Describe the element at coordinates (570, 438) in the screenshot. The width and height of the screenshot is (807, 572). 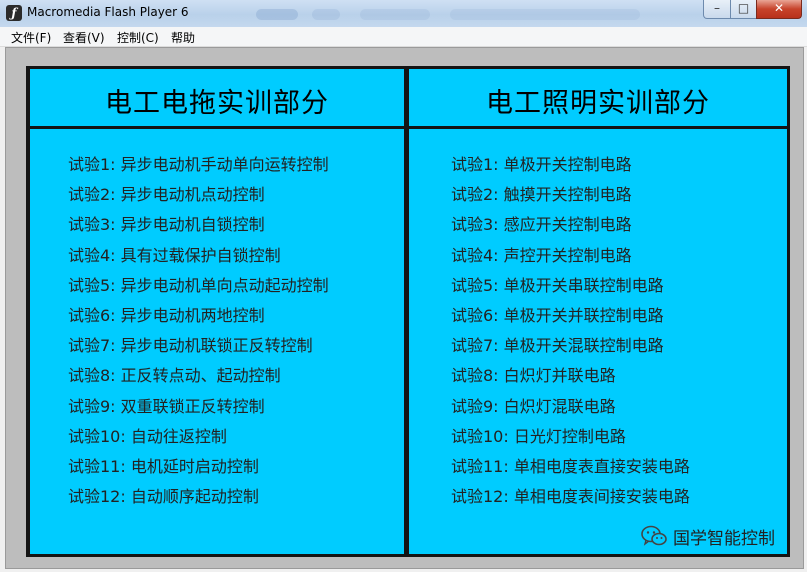
I see `right-experiment-10: 试验10: 日光灯控制电路` at that location.